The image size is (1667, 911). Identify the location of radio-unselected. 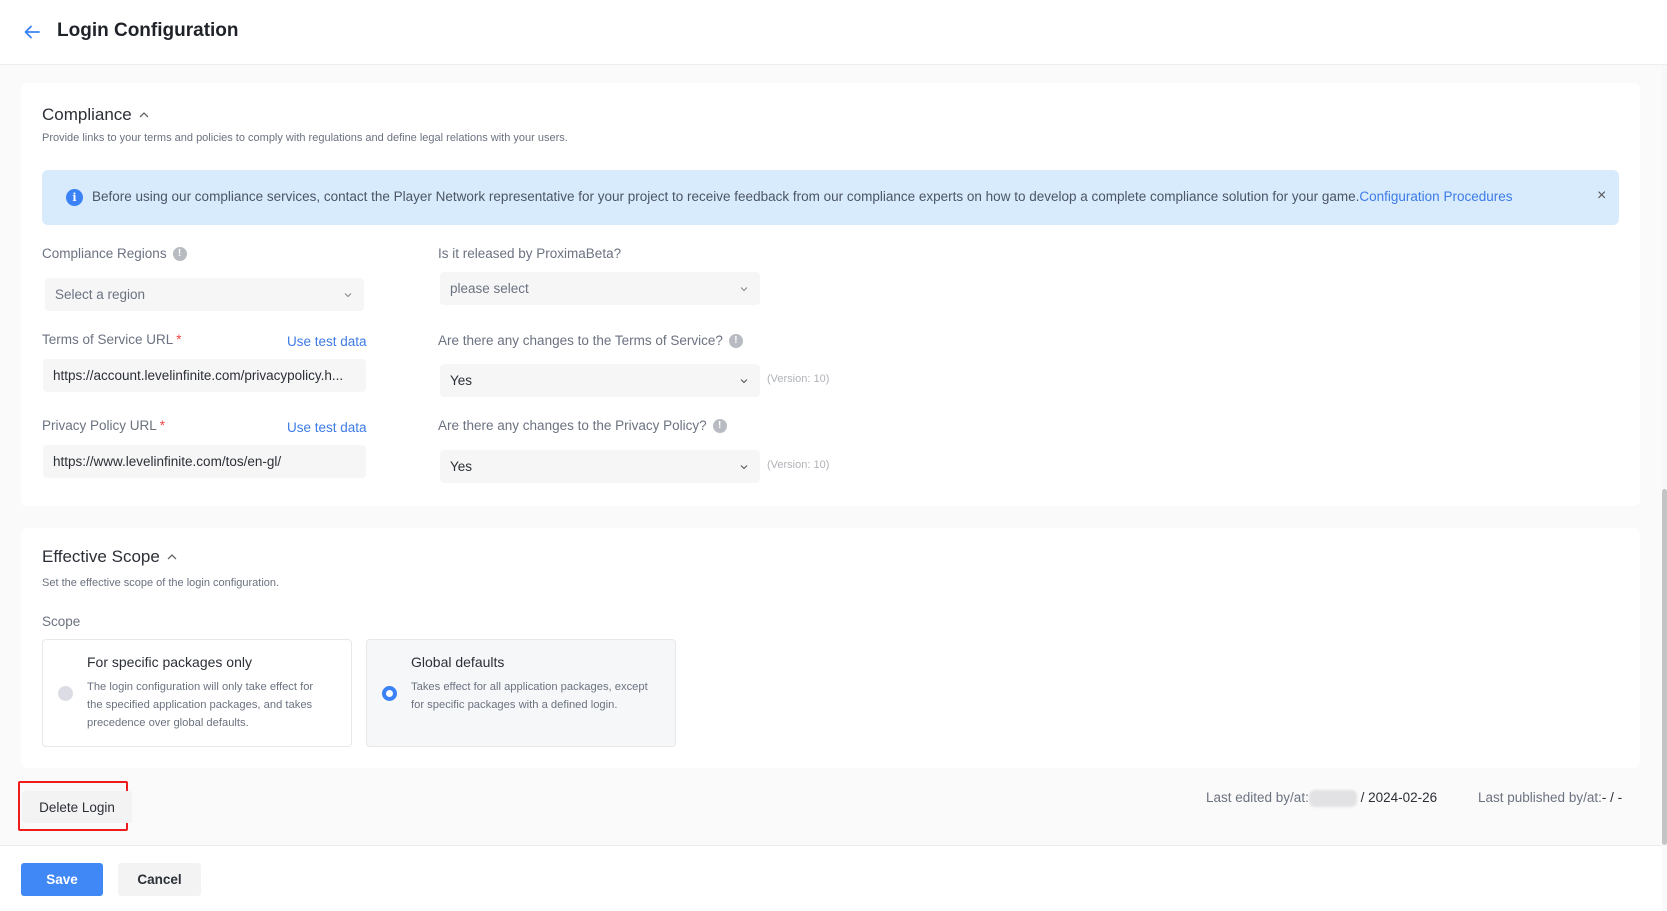
(65, 693).